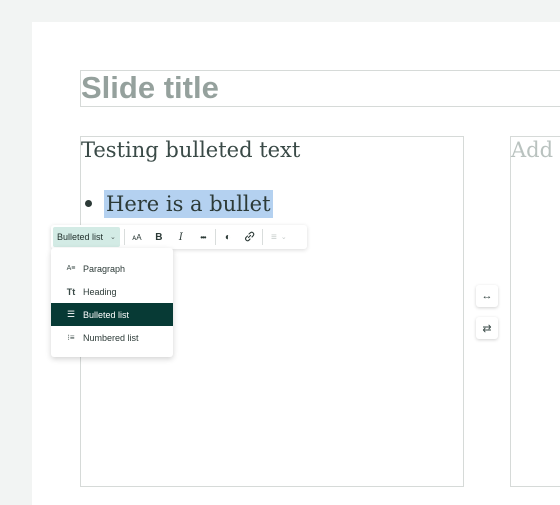 The width and height of the screenshot is (560, 505). What do you see at coordinates (150, 88) in the screenshot?
I see `slide-title: Slide title` at bounding box center [150, 88].